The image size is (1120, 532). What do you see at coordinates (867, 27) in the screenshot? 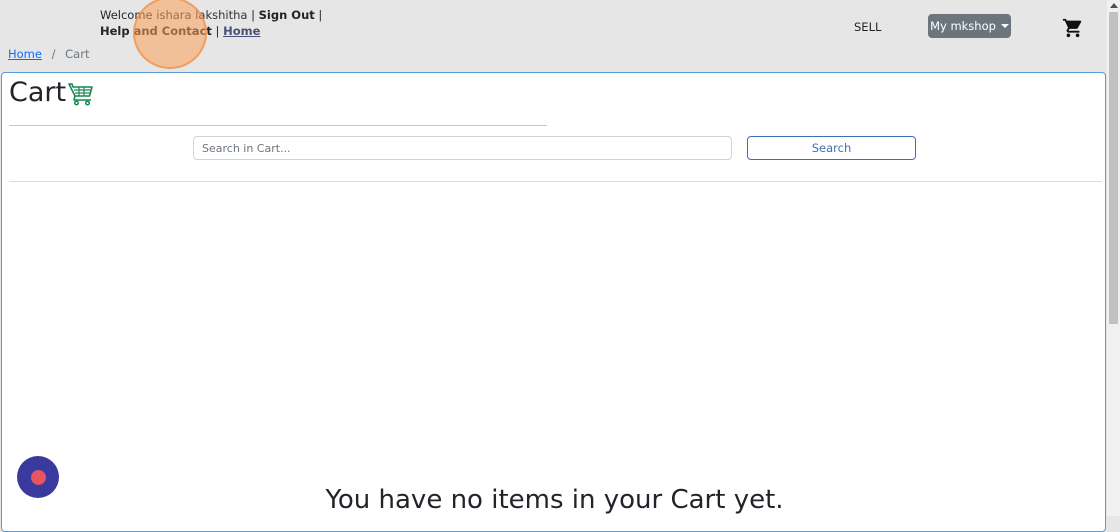
I see `sell-link: SELL` at bounding box center [867, 27].